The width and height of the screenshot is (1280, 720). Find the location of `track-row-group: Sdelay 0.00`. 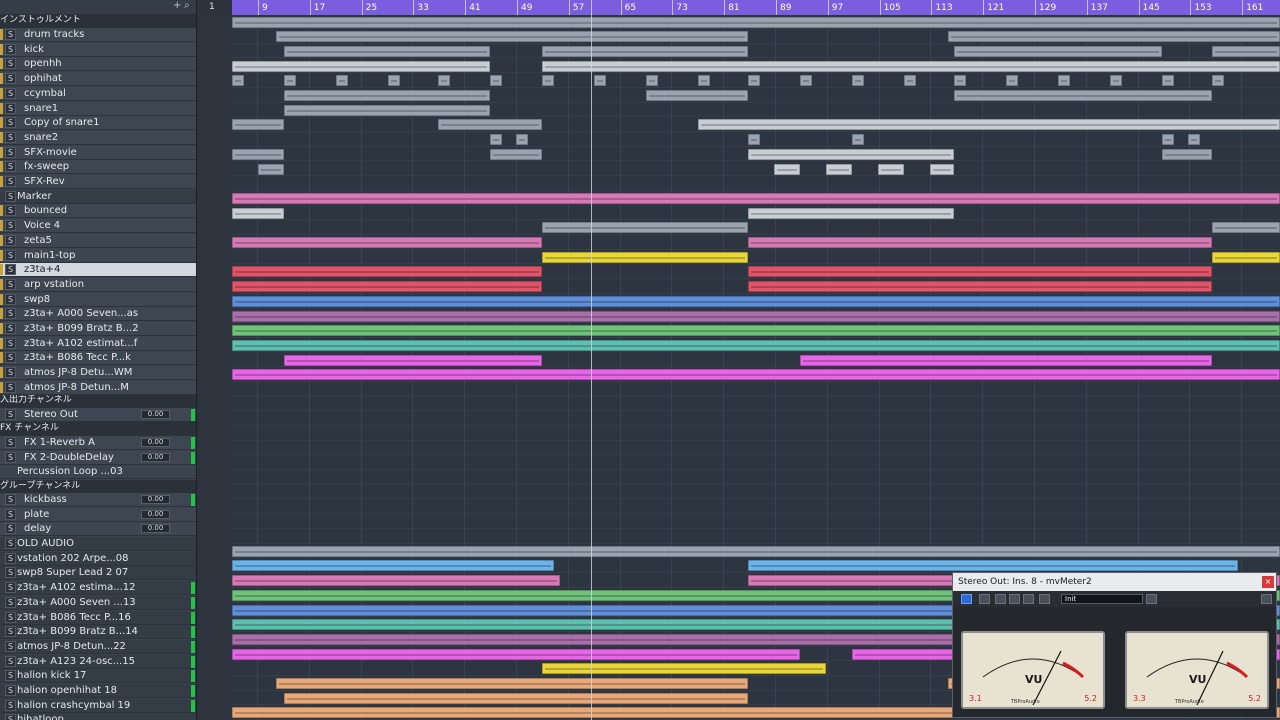

track-row-group: Sdelay 0.00 is located at coordinates (98, 529).